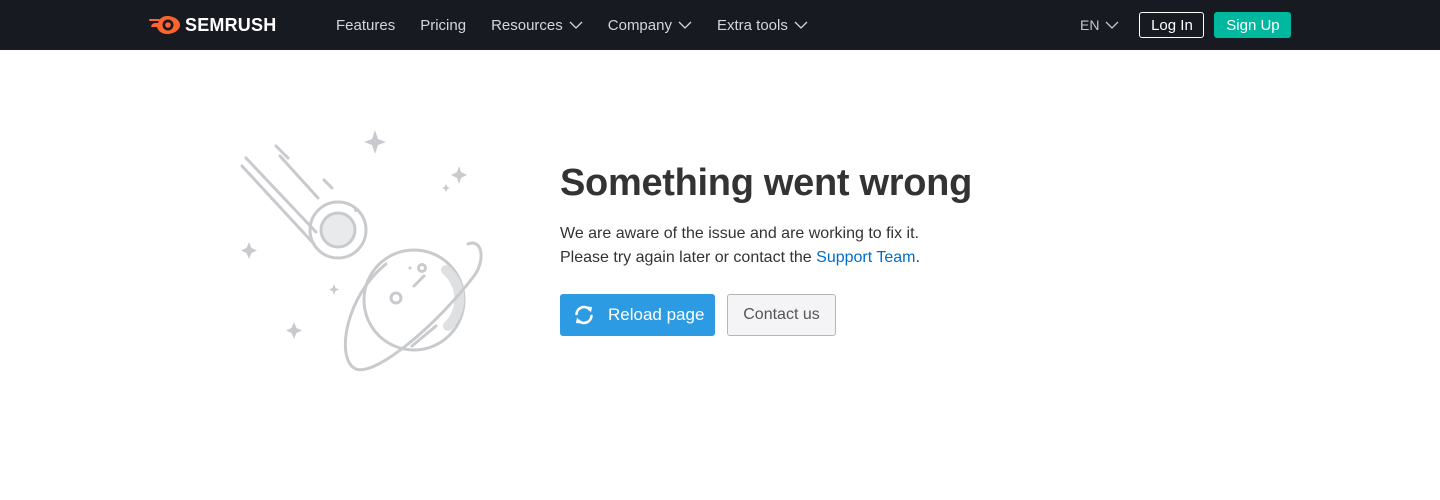  I want to click on semrush-logo: SEMRUSH, so click(212, 25).